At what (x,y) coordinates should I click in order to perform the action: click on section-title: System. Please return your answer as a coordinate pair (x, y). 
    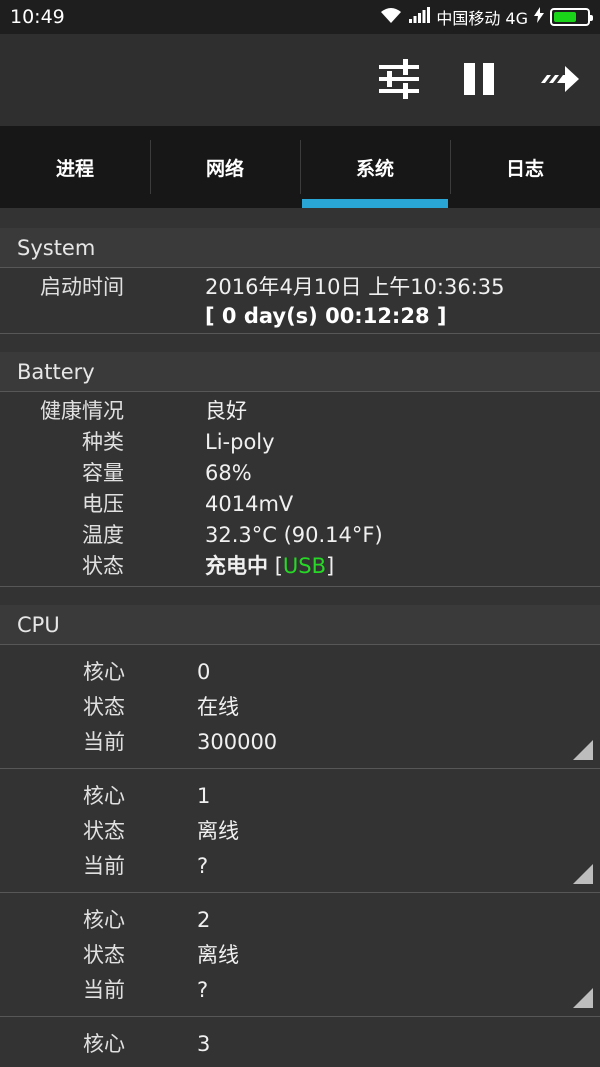
    Looking at the image, I should click on (56, 247).